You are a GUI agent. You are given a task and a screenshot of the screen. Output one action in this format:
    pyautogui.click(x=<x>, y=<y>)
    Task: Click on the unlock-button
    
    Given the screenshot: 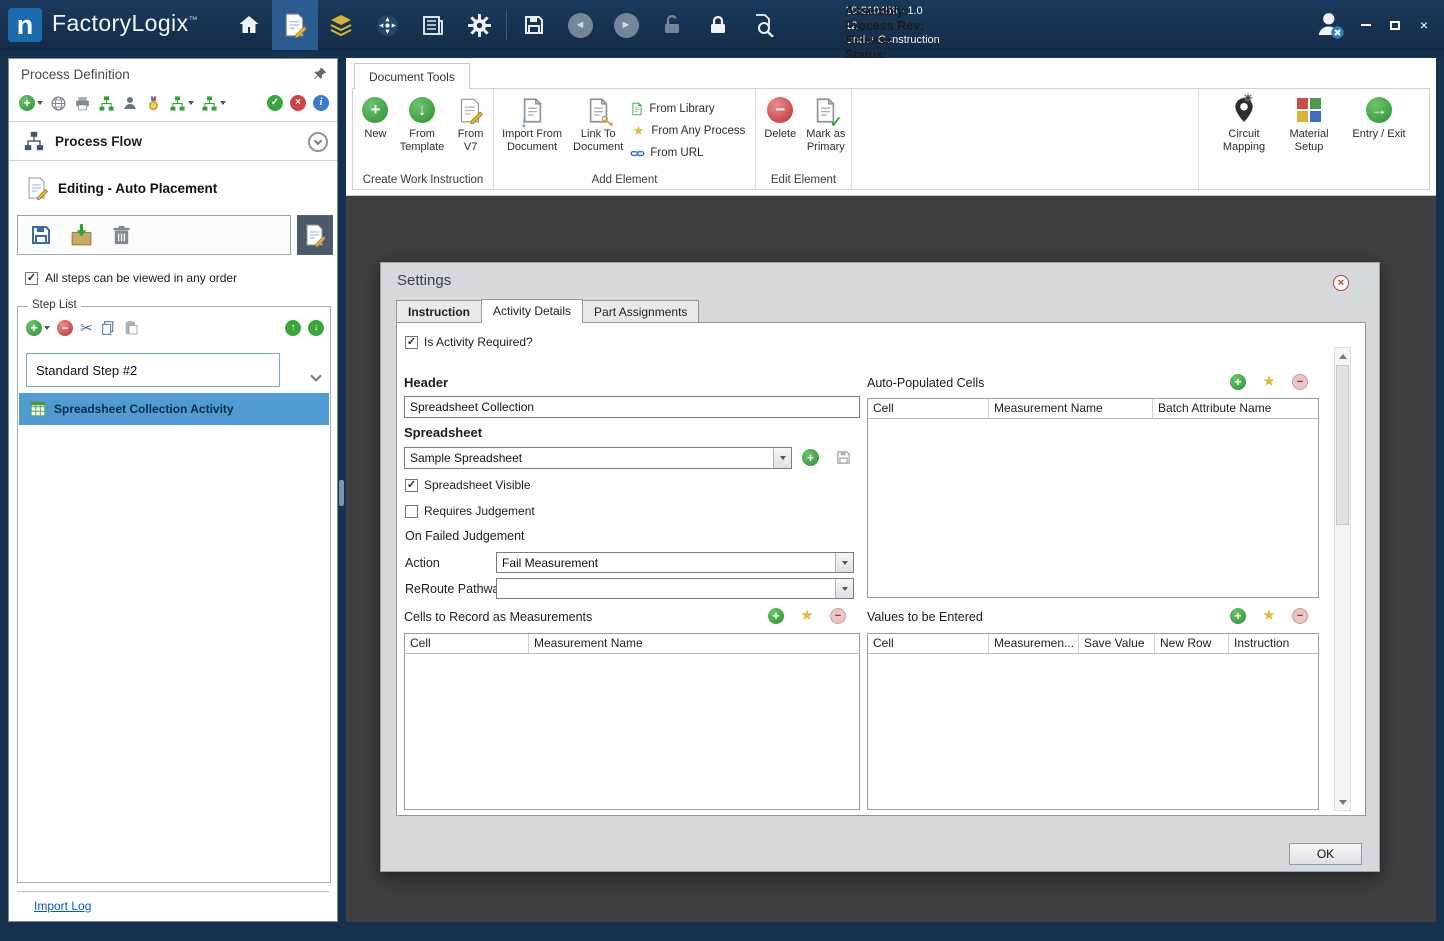 What is the action you would take?
    pyautogui.click(x=672, y=25)
    